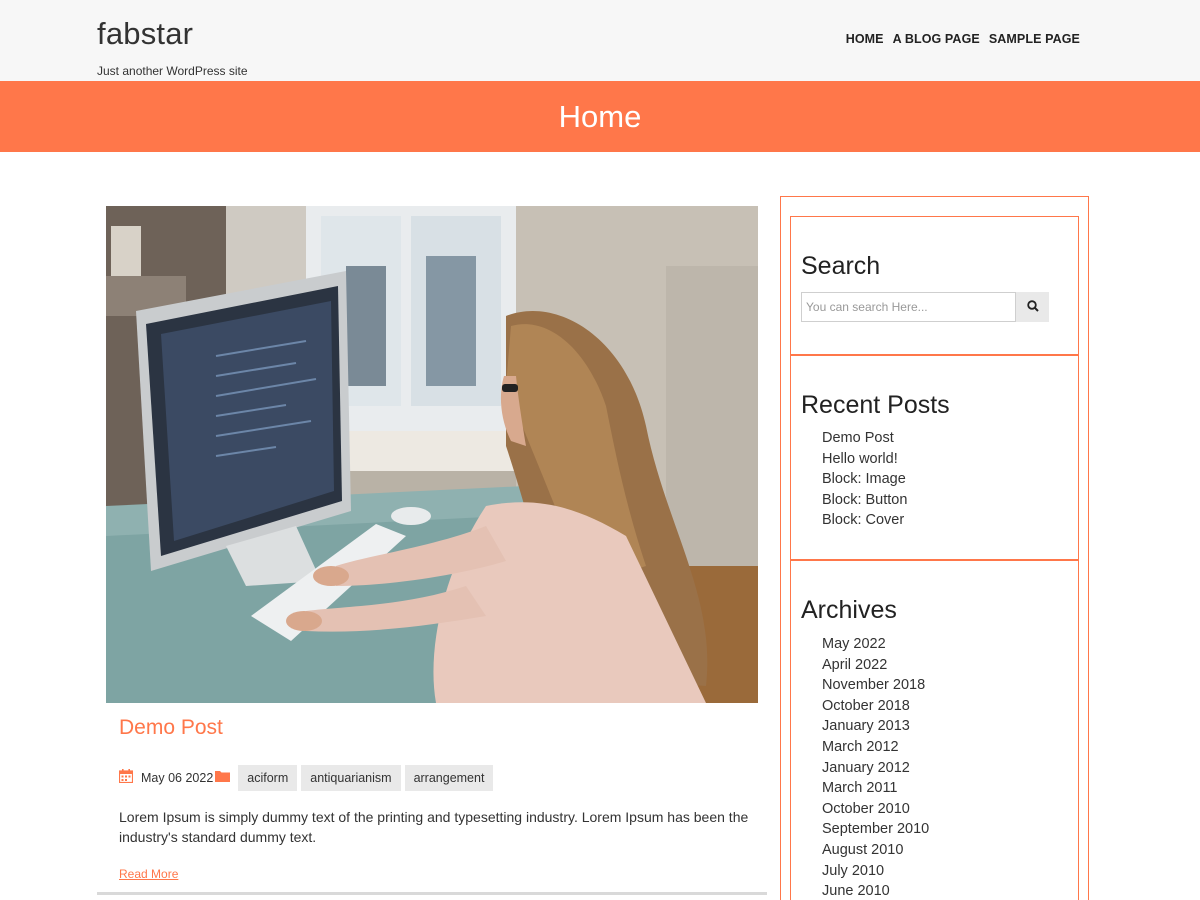  I want to click on nav-item-home: HOME, so click(865, 39).